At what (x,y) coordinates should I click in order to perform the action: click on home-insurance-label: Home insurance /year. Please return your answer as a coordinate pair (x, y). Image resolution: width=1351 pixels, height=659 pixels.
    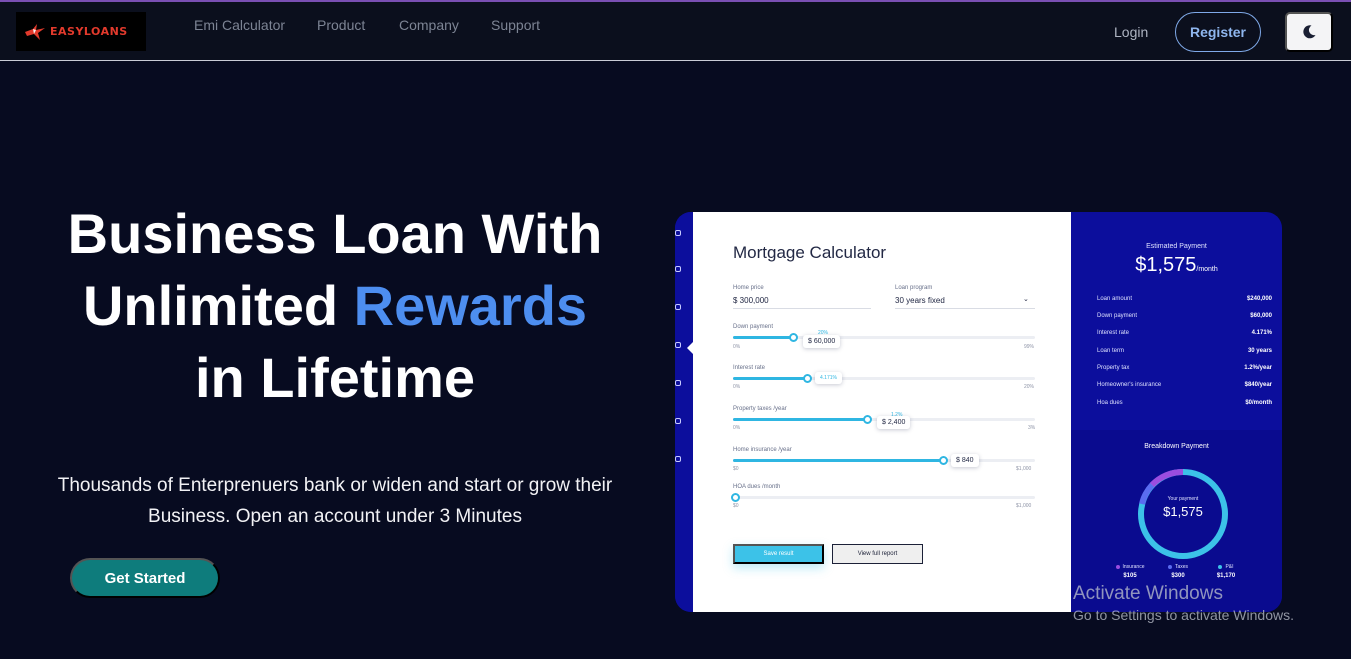
    Looking at the image, I should click on (762, 450).